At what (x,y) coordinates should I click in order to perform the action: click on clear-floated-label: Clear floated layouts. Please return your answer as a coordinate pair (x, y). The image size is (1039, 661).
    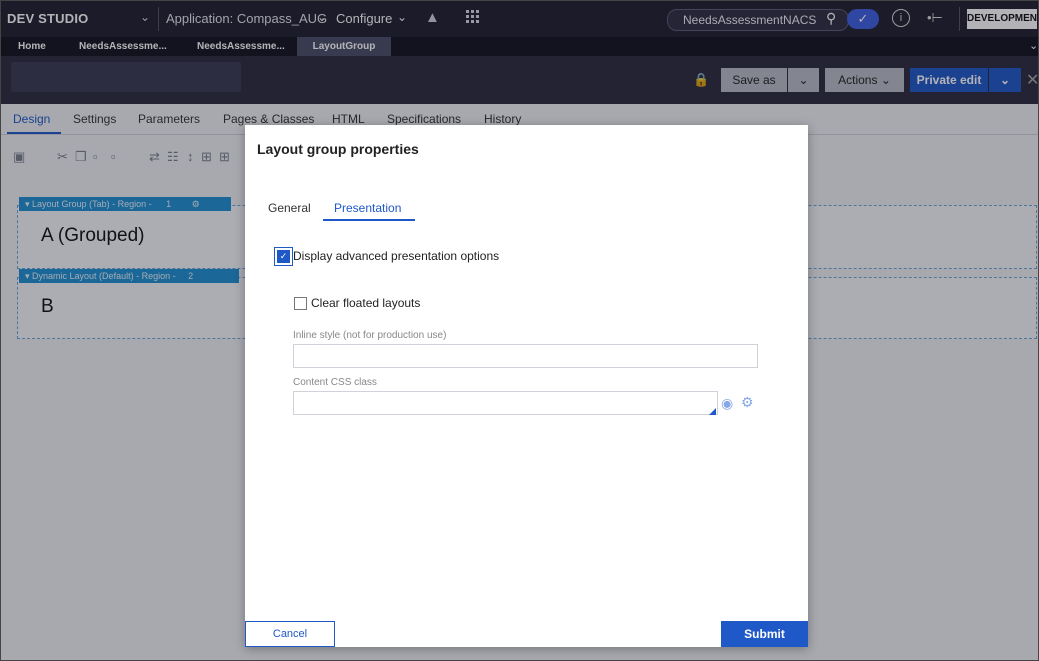
    Looking at the image, I should click on (366, 303).